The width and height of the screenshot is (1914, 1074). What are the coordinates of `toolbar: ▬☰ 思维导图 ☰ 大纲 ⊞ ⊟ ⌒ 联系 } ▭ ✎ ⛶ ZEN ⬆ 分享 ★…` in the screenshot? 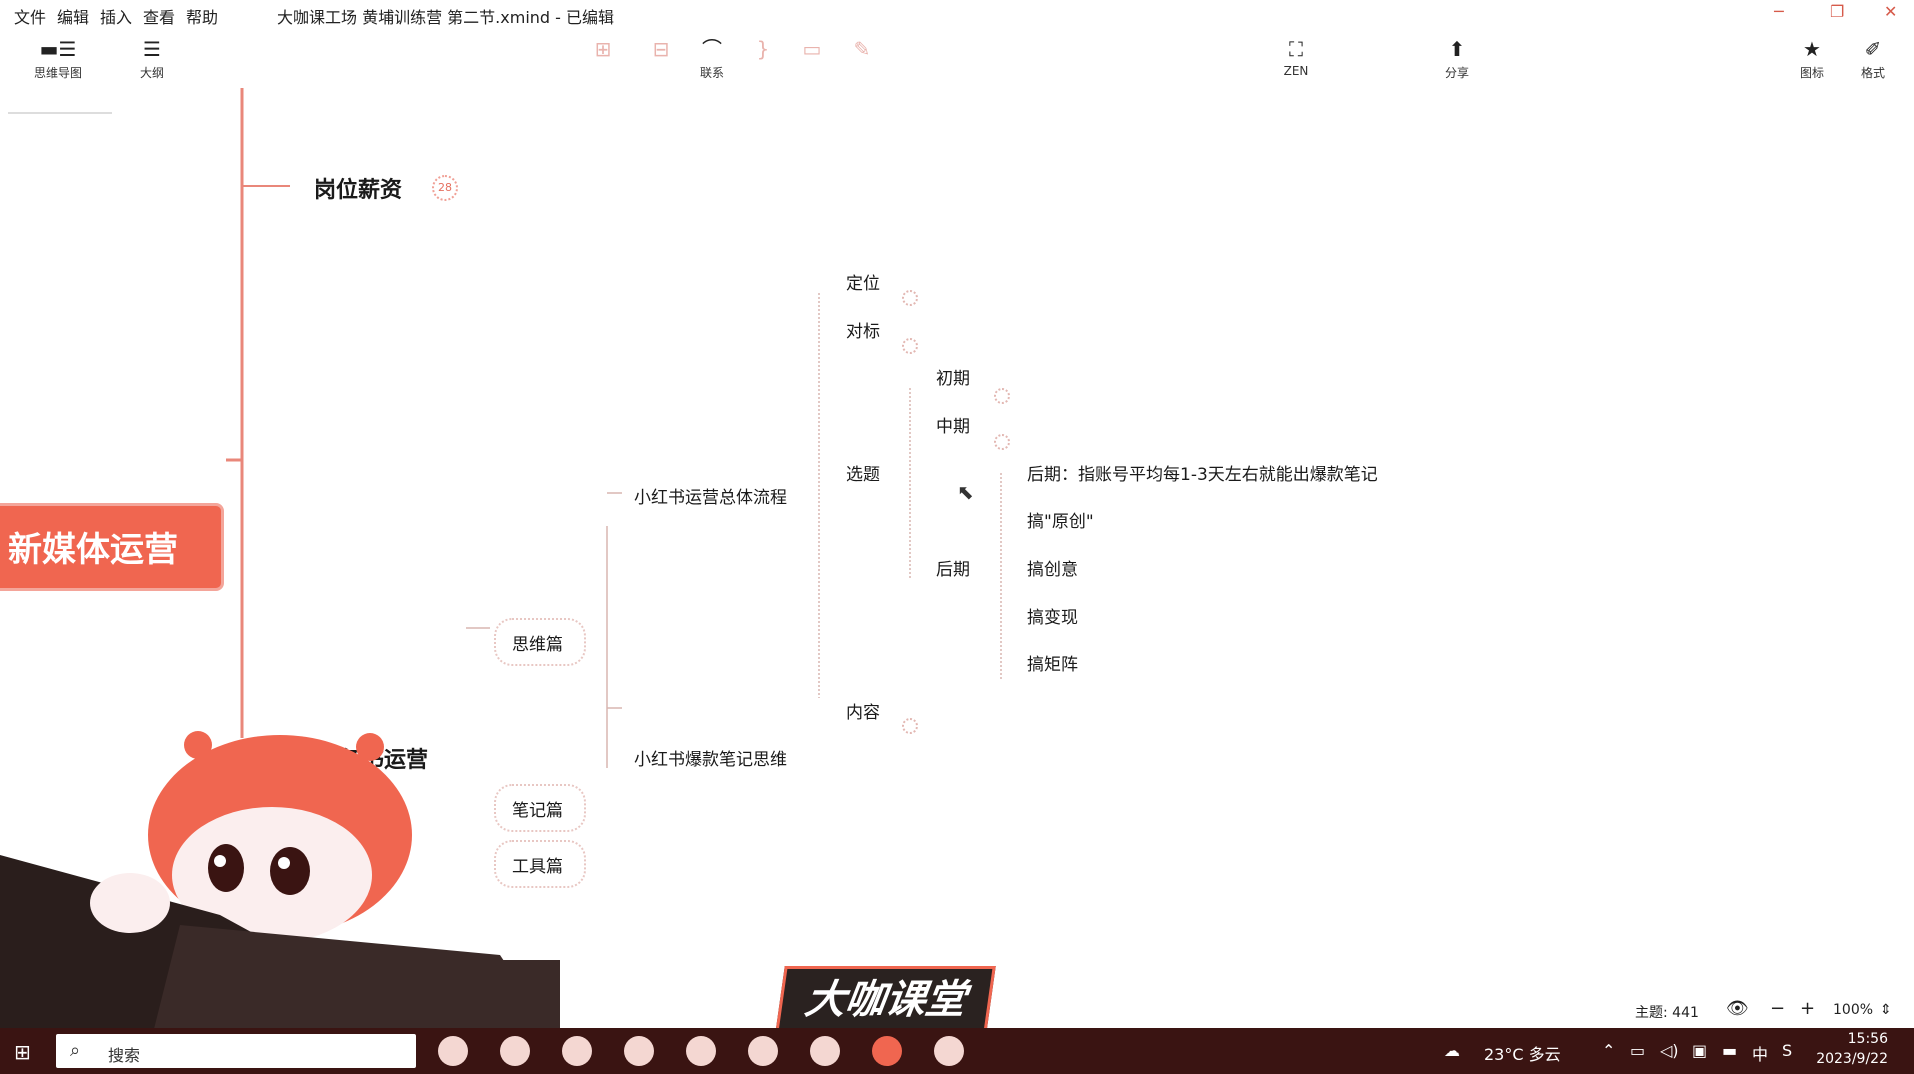 It's located at (957, 71).